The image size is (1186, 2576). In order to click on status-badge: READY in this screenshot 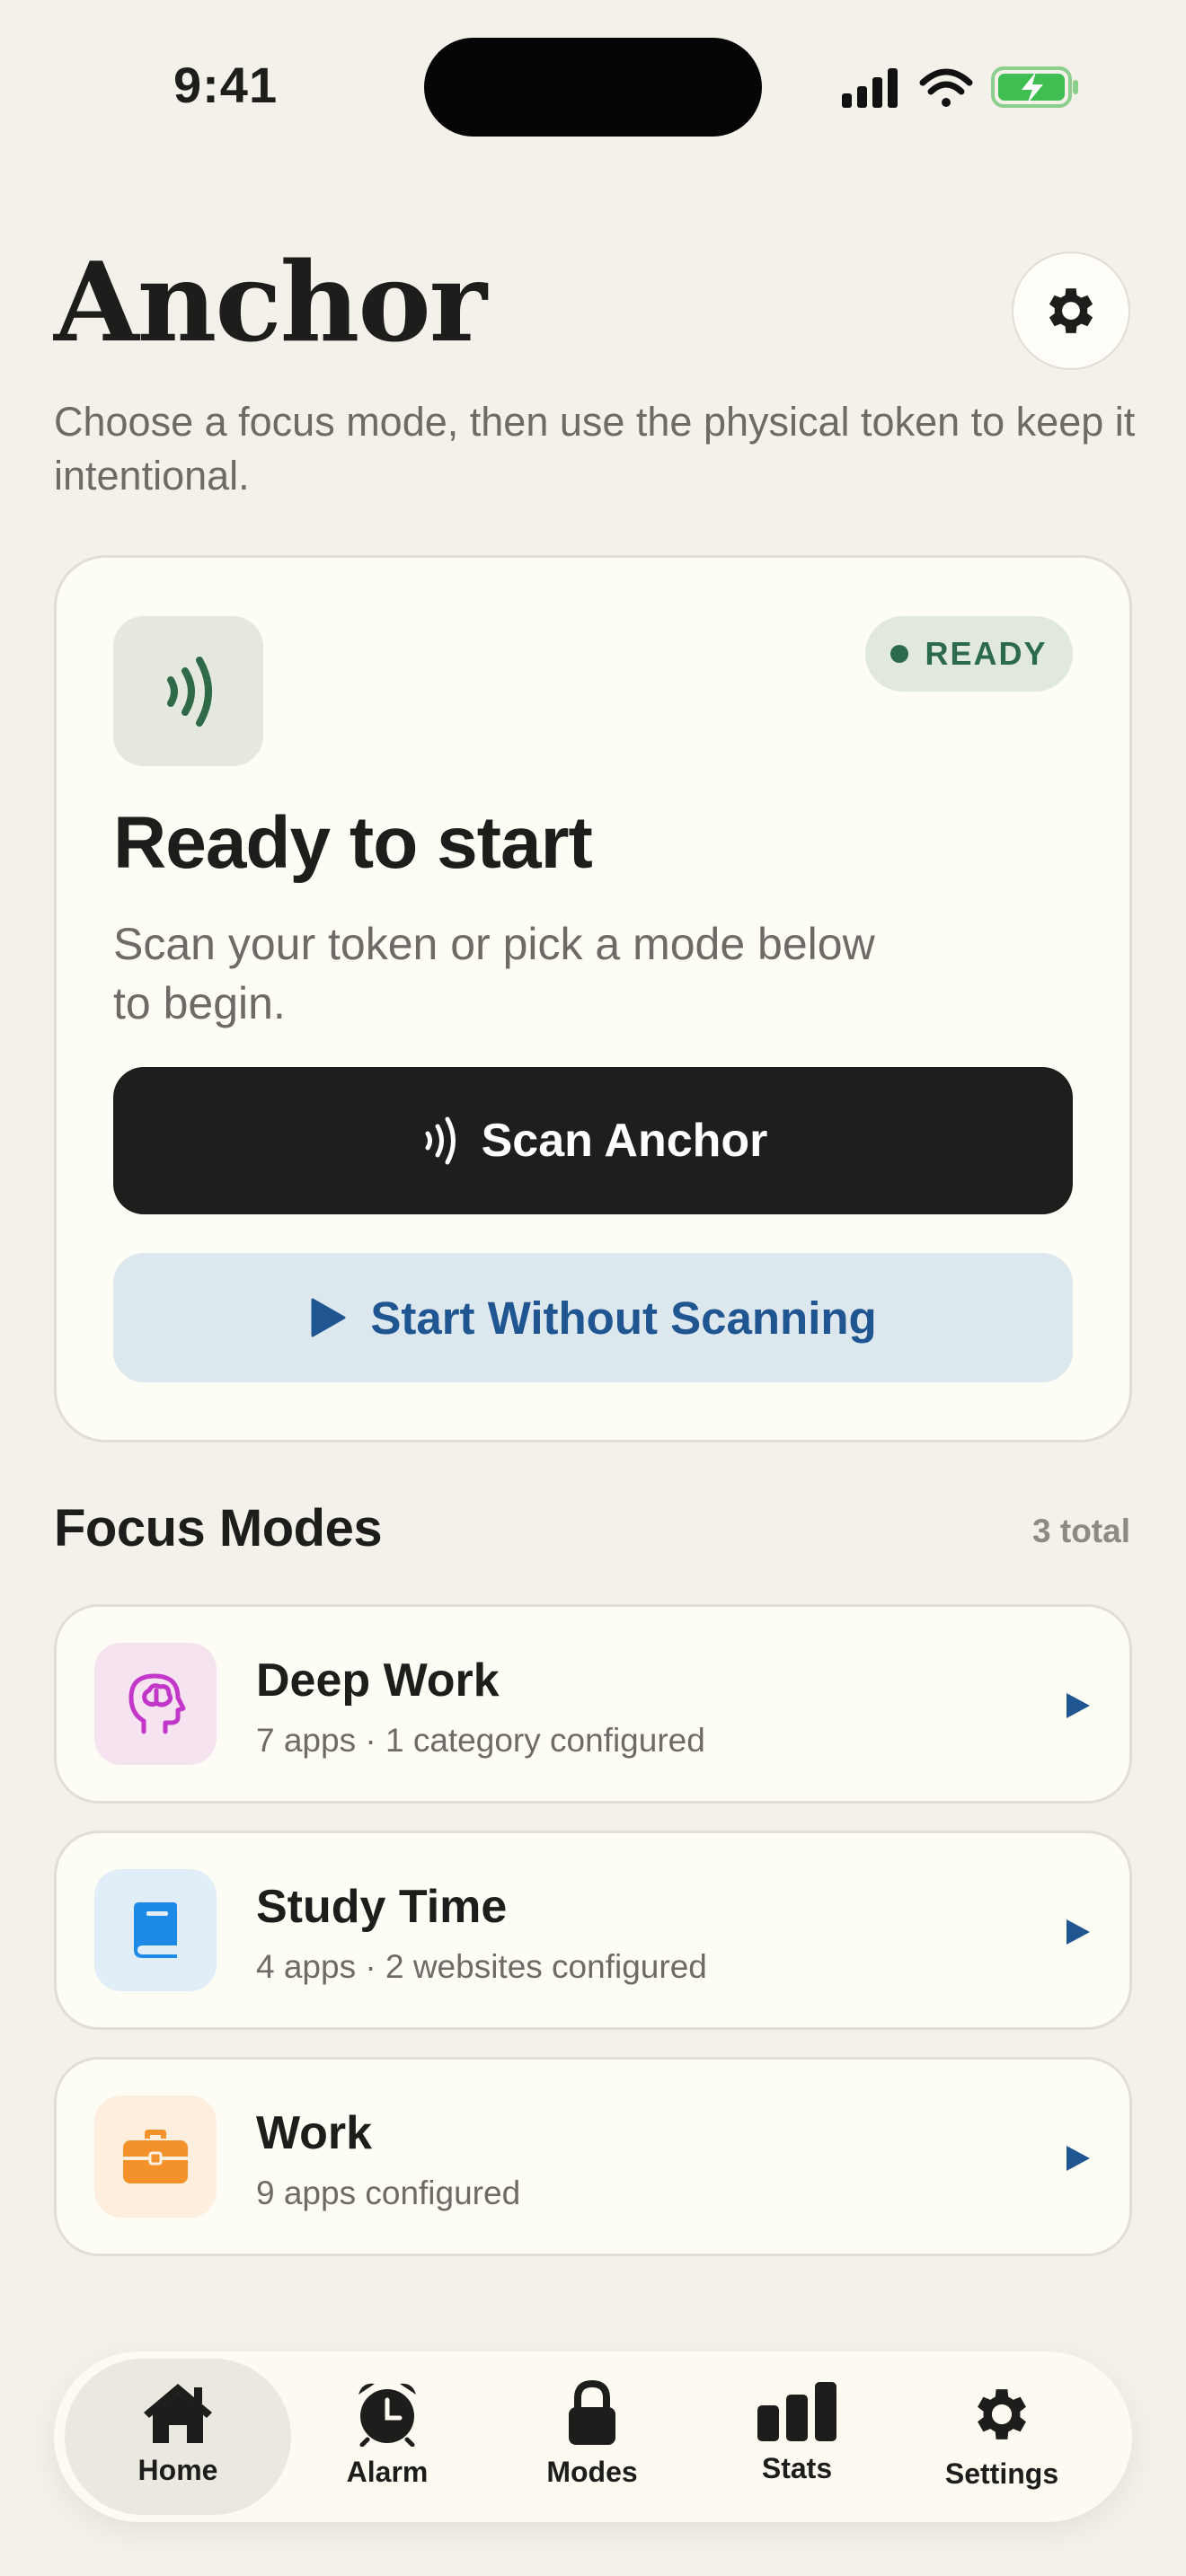, I will do `click(969, 654)`.